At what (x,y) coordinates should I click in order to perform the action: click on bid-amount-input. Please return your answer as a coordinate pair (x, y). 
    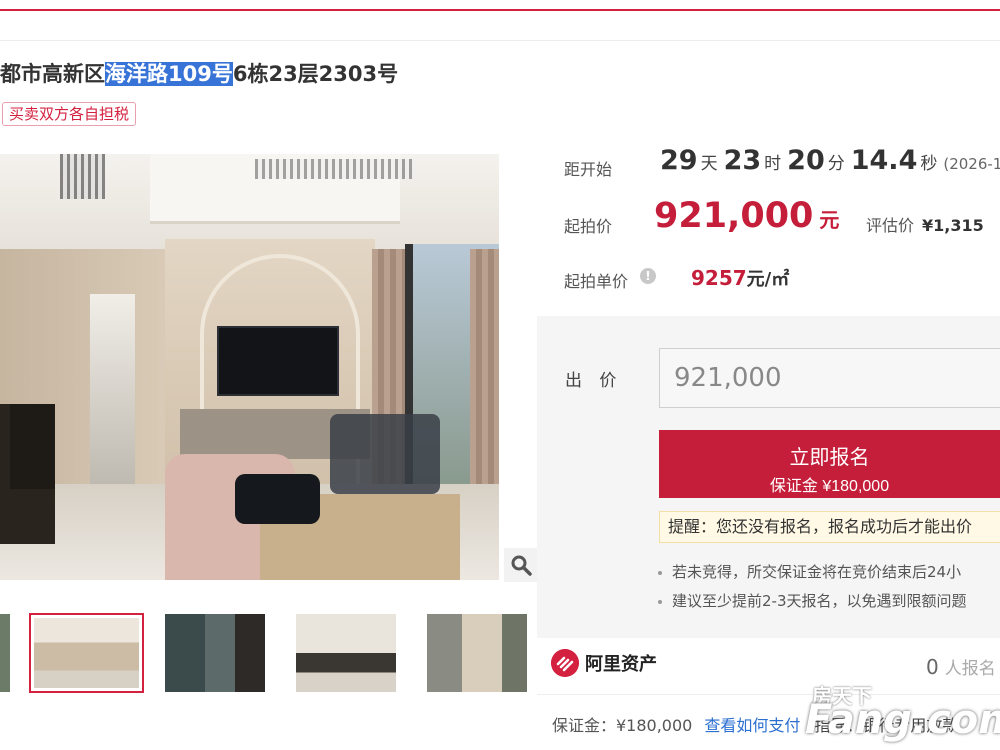
    Looking at the image, I should click on (829, 378).